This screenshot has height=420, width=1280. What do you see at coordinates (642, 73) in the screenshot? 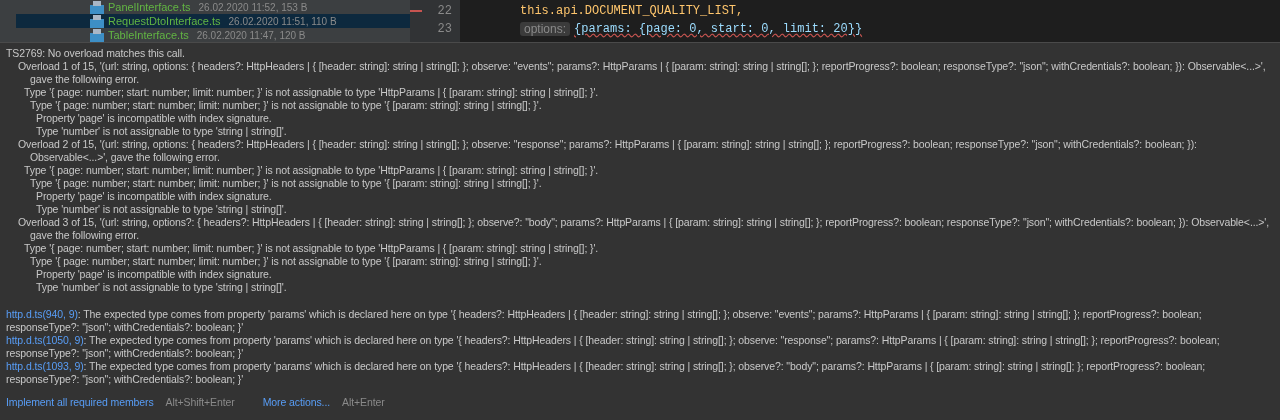
I see `error-message-line: Overload 1 of 15, '(url: string, options: { headers?: HttpHeaders | { [header: string]: string | string[]; }; observe: "events"; params?: HttpParams | { [param: string]: string | string[]; }; reportProgress?: boolean; responseType?: "json"; withCredentials?: boolean; }): Observable<...>', gave the following error.` at bounding box center [642, 73].